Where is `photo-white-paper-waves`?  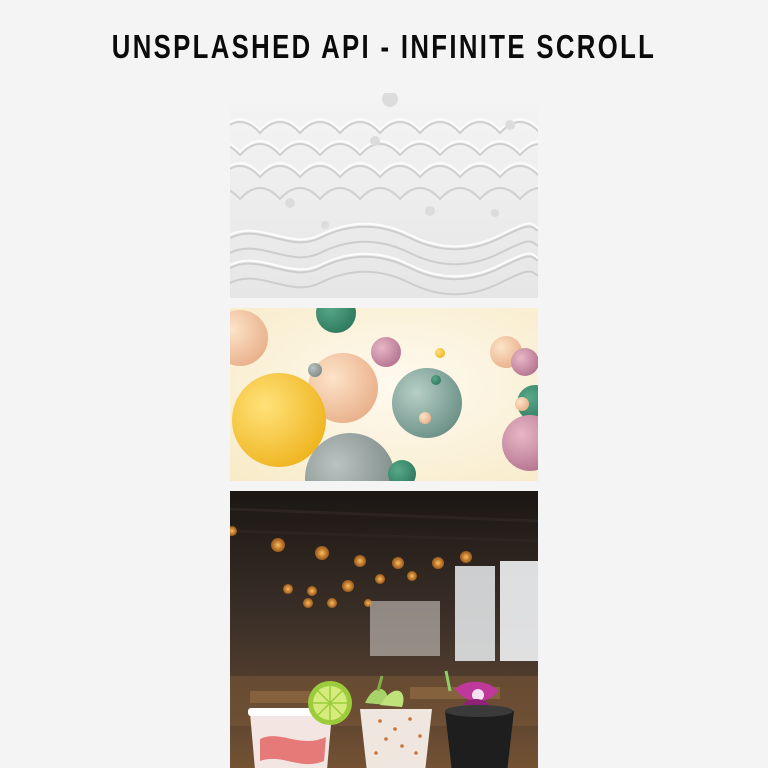 photo-white-paper-waves is located at coordinates (384, 195).